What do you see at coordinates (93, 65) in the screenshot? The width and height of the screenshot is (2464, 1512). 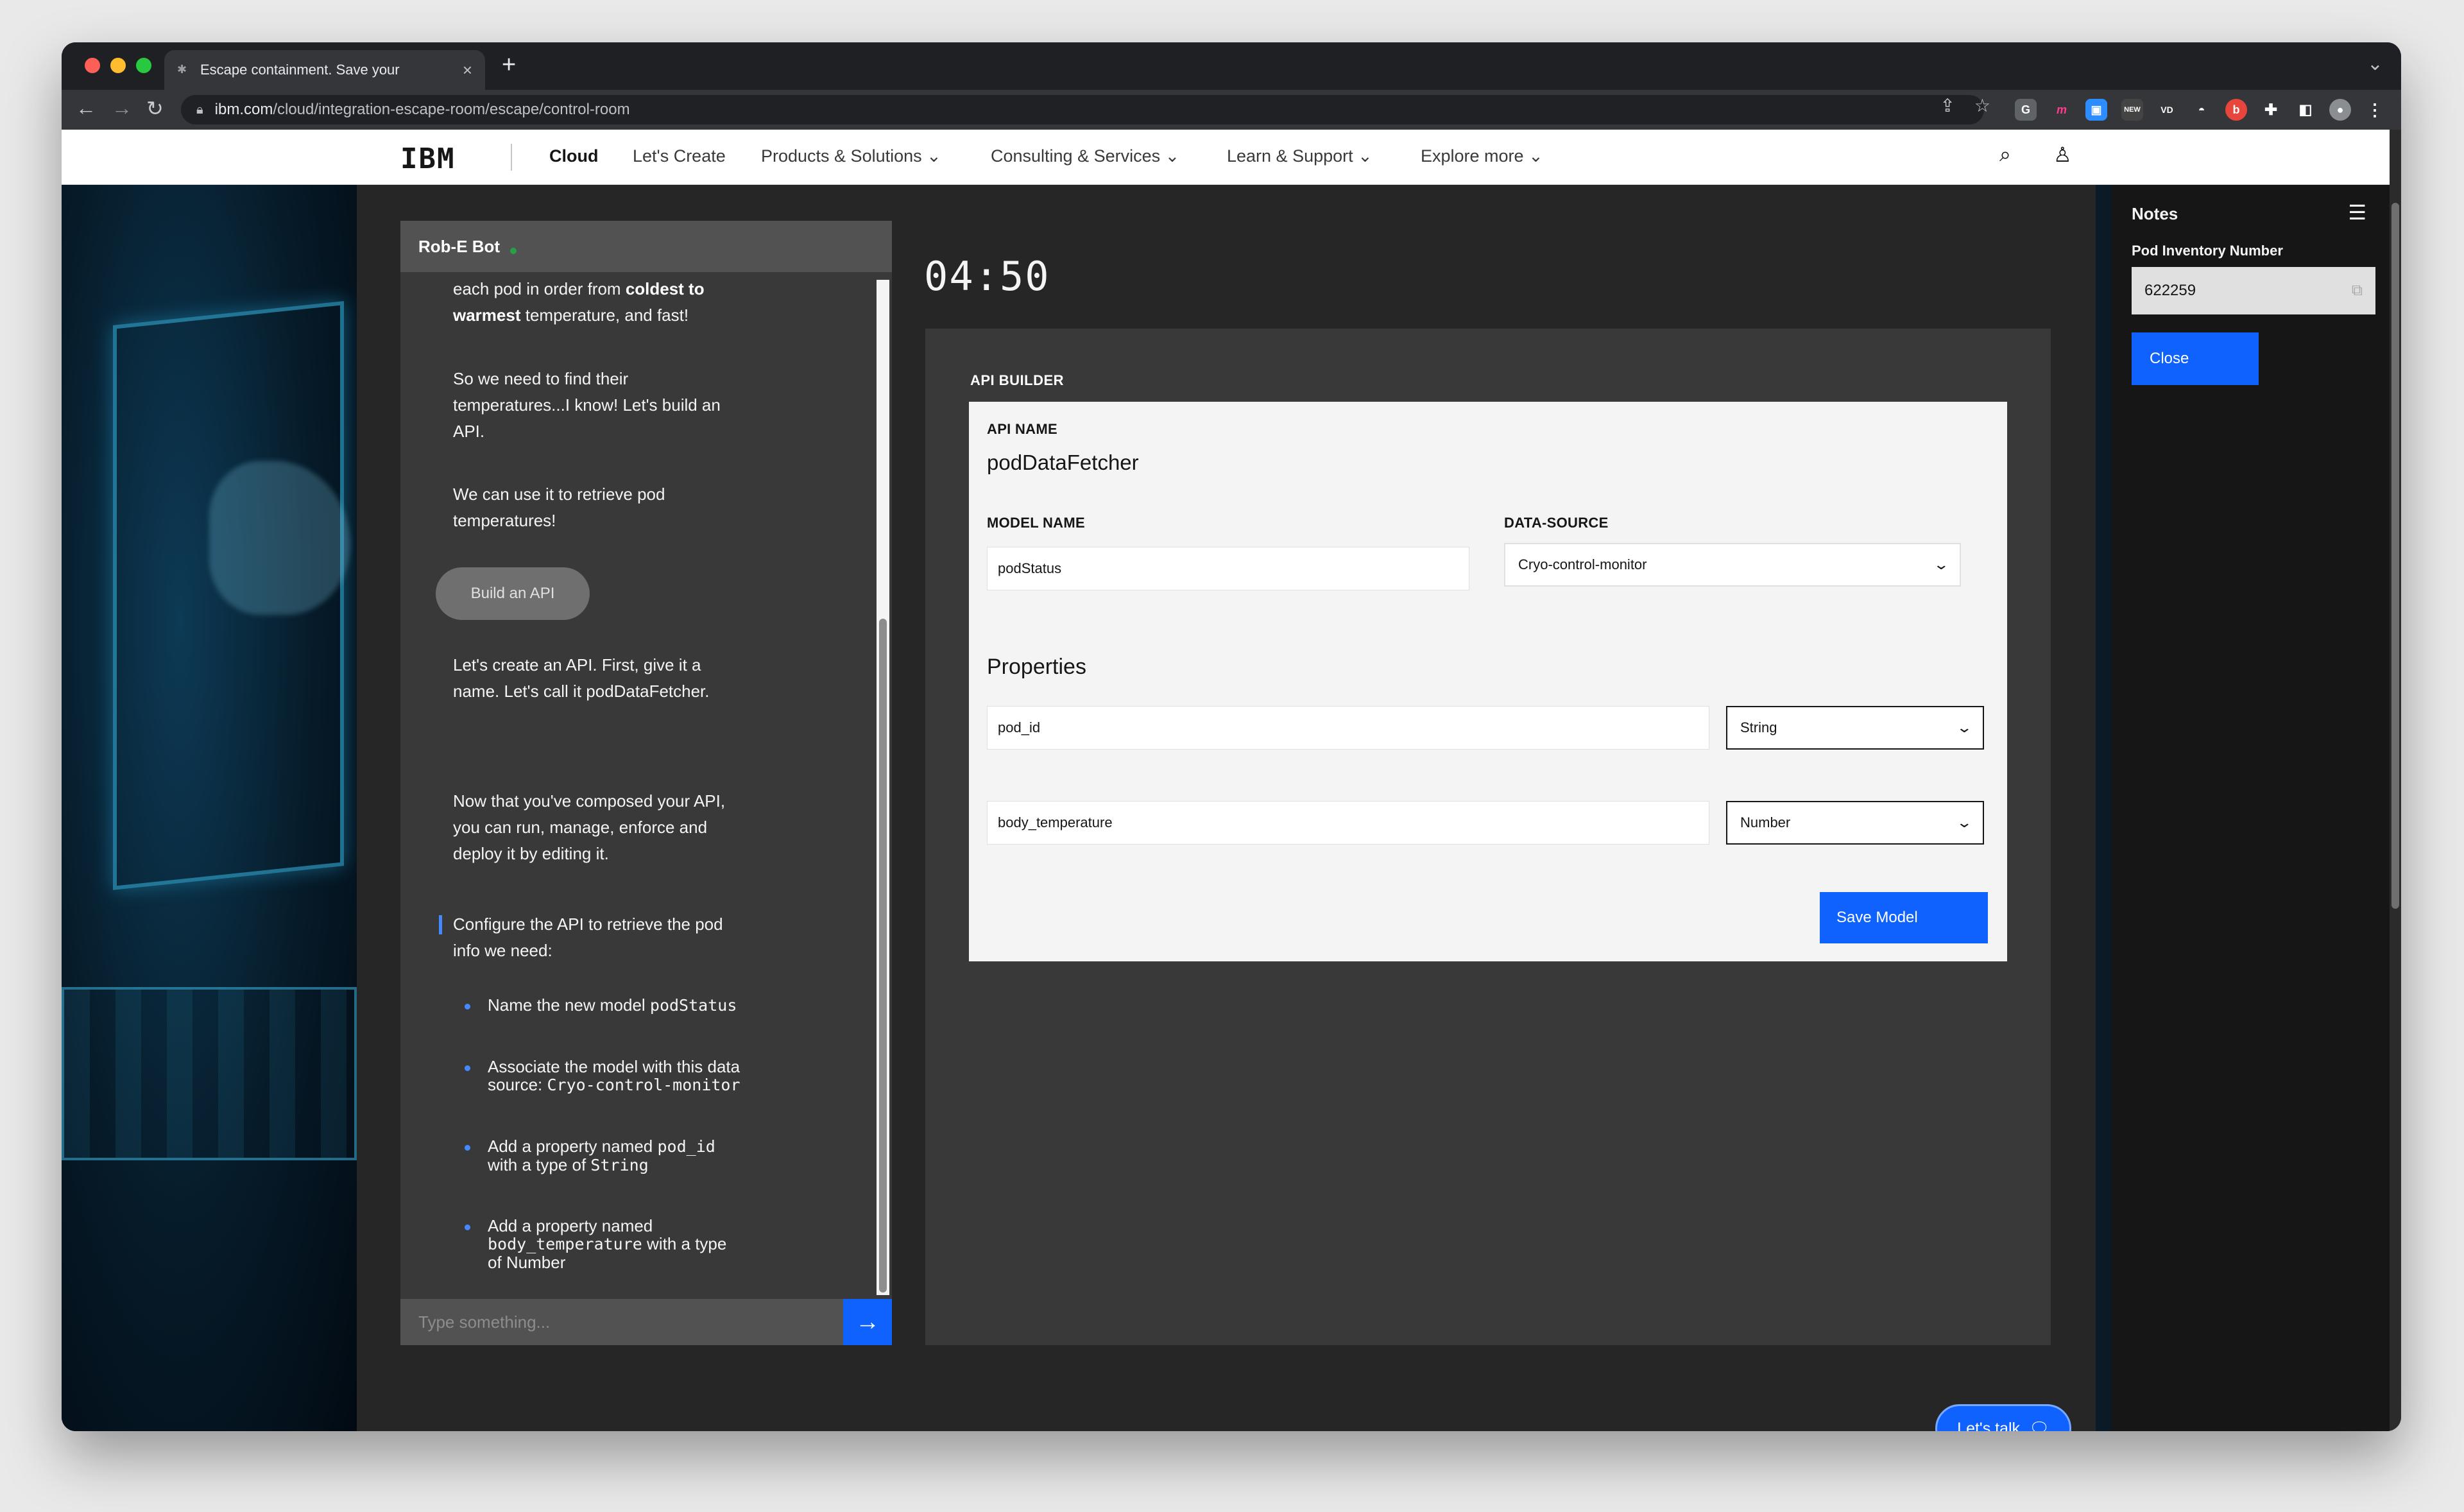 I see `close-window-button` at bounding box center [93, 65].